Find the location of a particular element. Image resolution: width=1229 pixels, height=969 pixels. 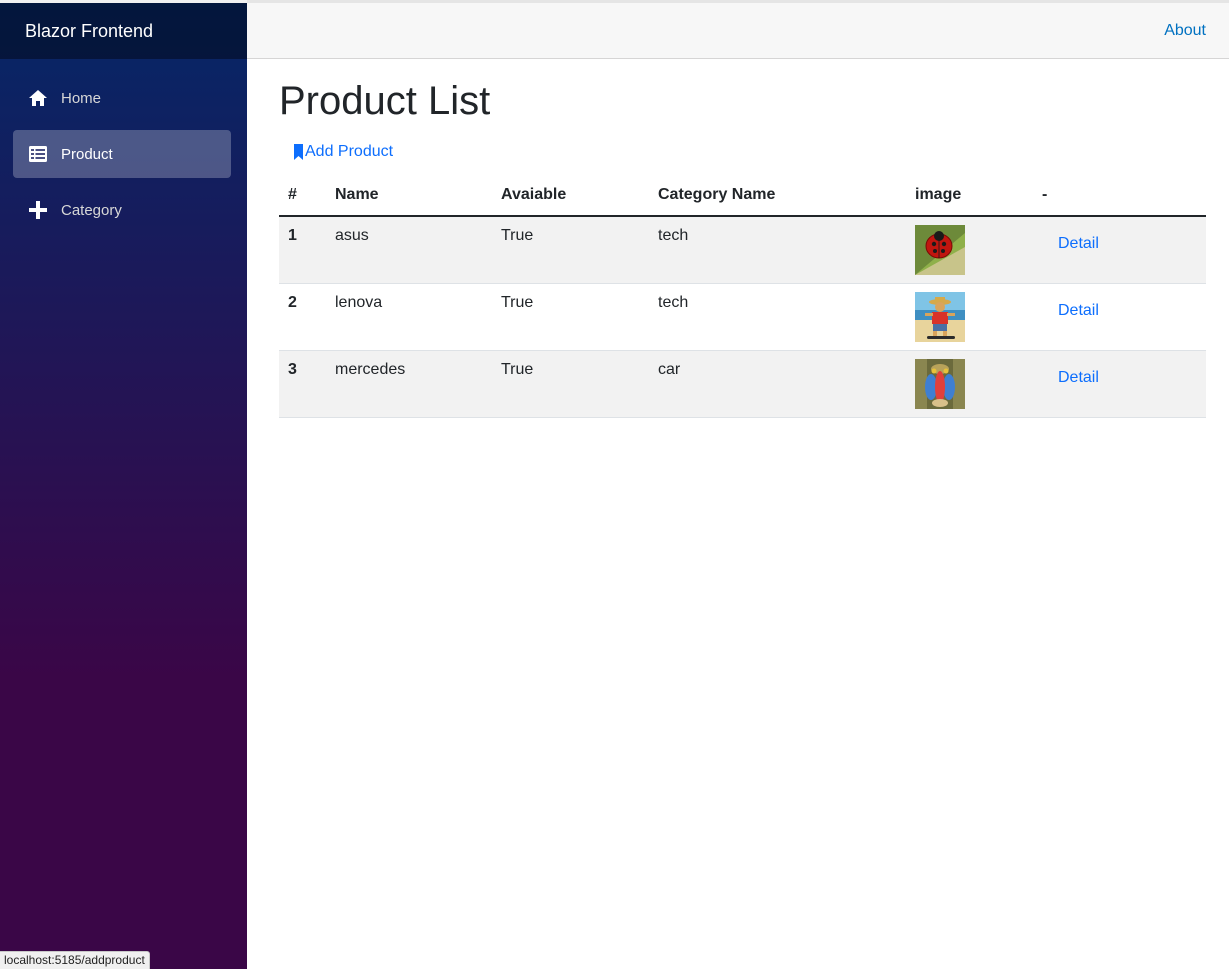

brand-title: Blazor Frontend is located at coordinates (123, 29).